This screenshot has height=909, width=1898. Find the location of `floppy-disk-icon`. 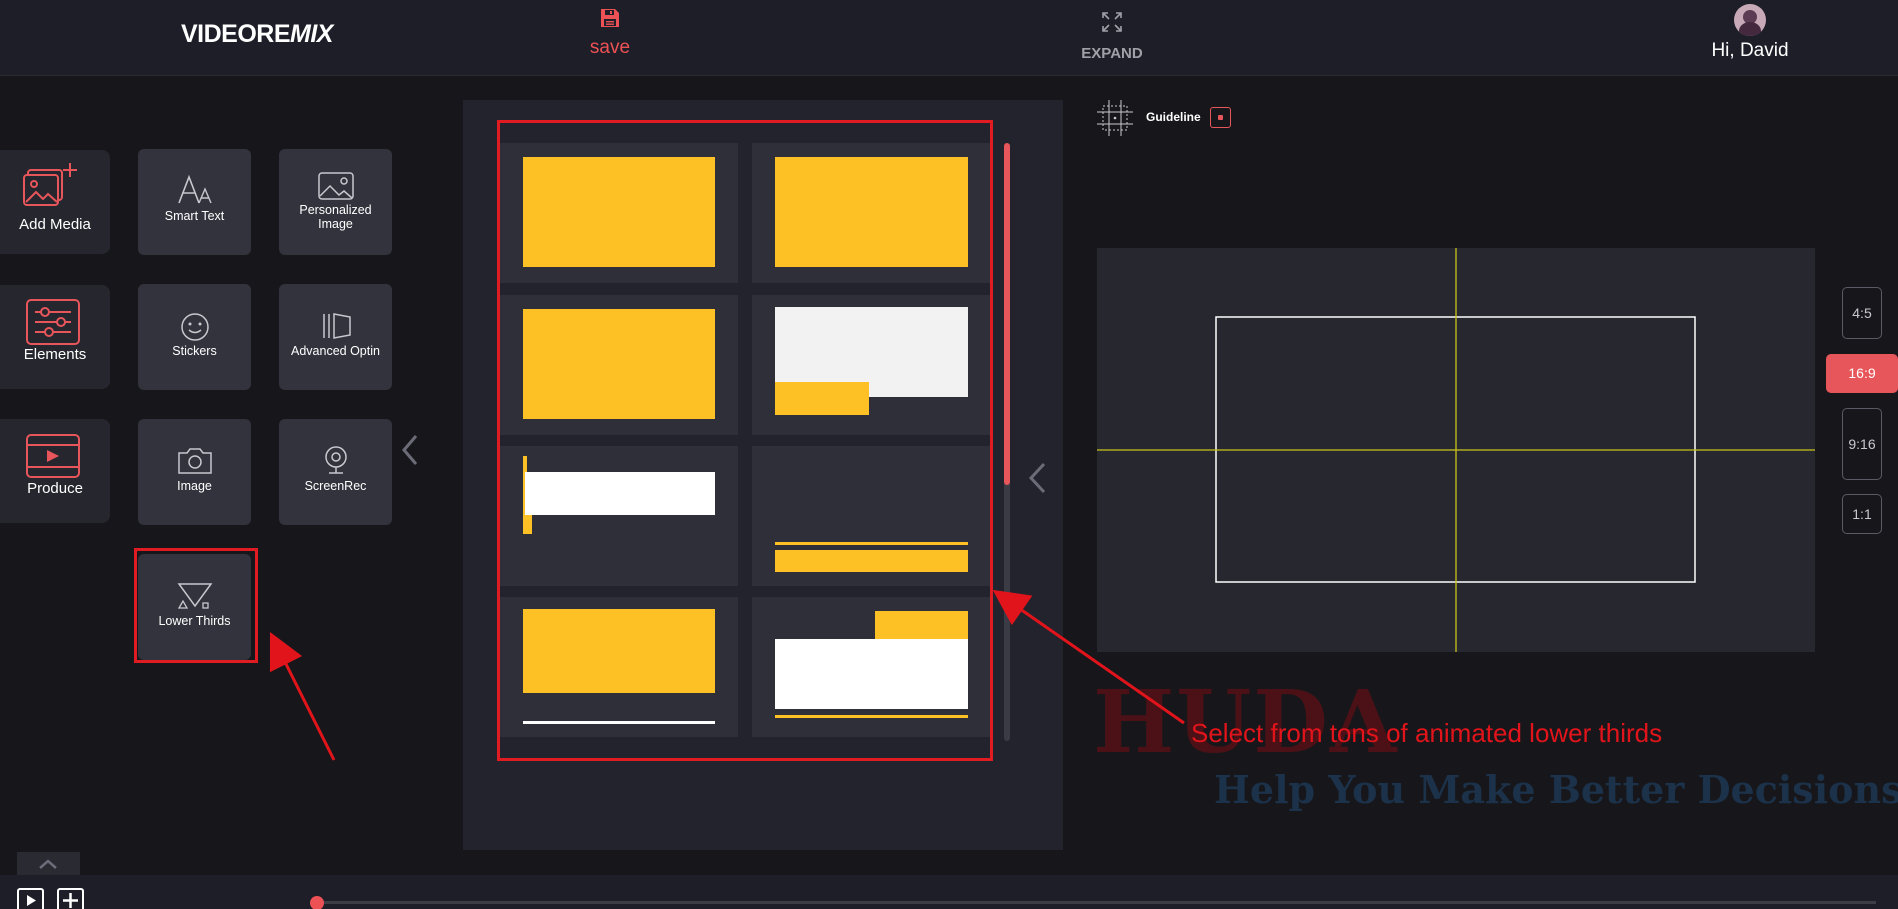

floppy-disk-icon is located at coordinates (610, 18).